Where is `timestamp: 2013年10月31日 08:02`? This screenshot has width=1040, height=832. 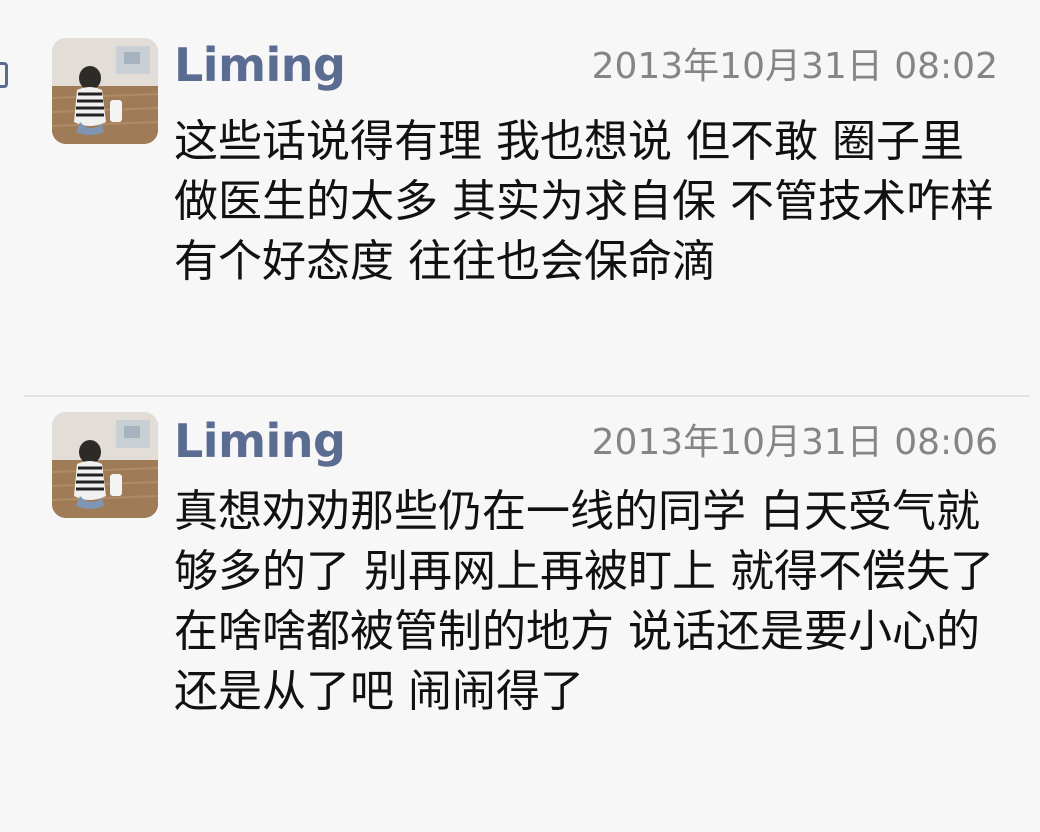 timestamp: 2013年10月31日 08:02 is located at coordinates (794, 66).